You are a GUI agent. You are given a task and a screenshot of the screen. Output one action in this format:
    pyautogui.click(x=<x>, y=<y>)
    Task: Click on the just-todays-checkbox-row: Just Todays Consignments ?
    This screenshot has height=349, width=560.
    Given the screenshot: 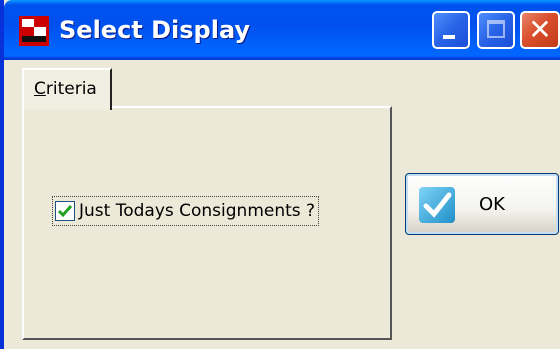 What is the action you would take?
    pyautogui.click(x=186, y=211)
    